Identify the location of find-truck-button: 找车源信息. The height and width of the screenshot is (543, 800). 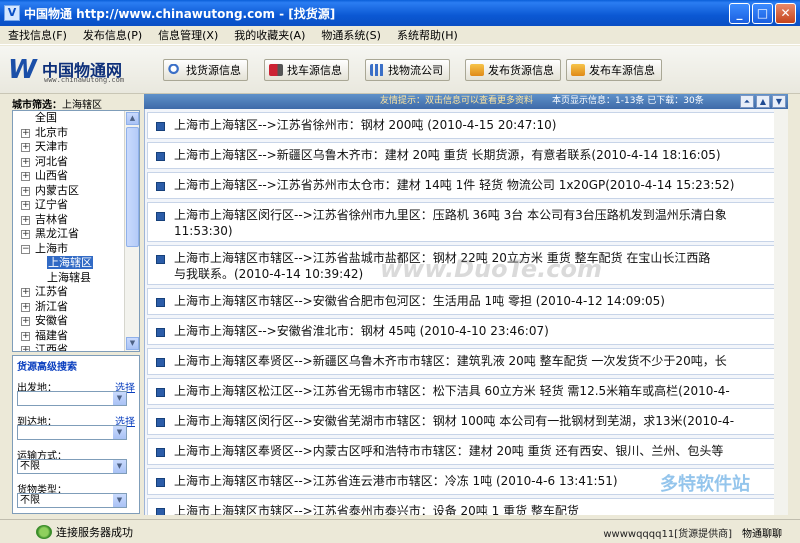
(306, 70).